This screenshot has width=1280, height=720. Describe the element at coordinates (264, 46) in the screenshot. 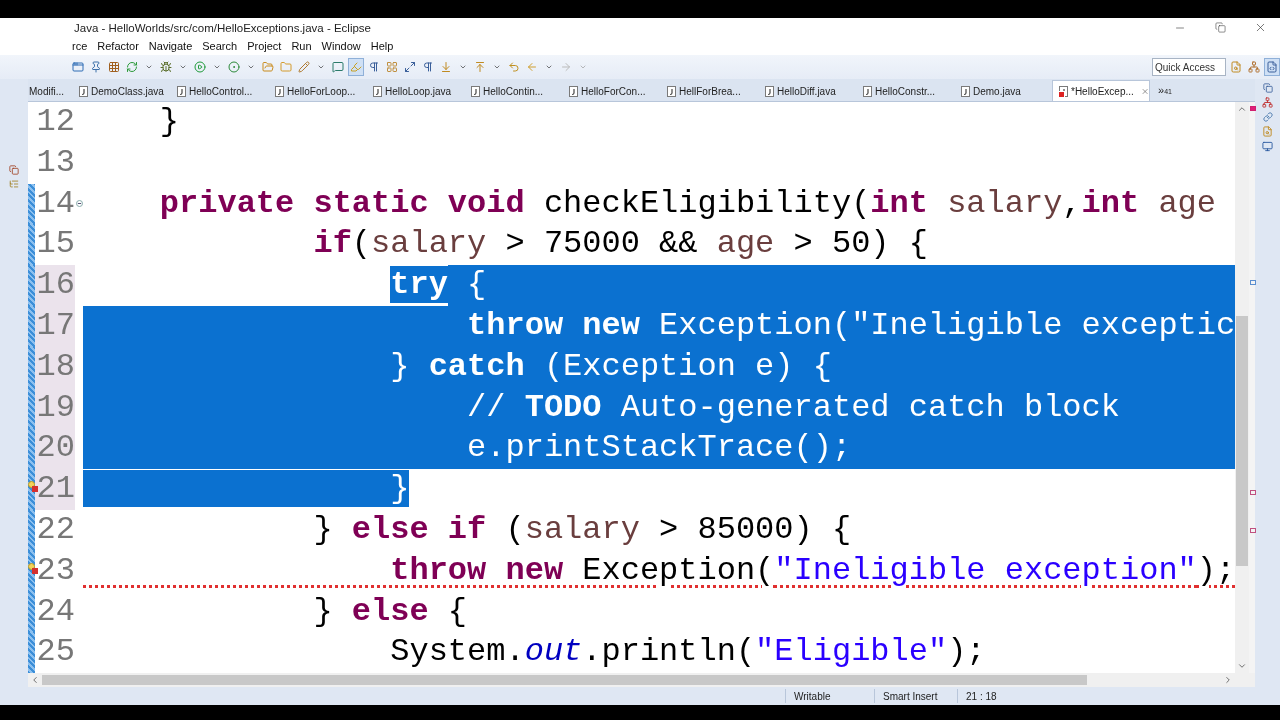

I see `menu-item: Project` at that location.